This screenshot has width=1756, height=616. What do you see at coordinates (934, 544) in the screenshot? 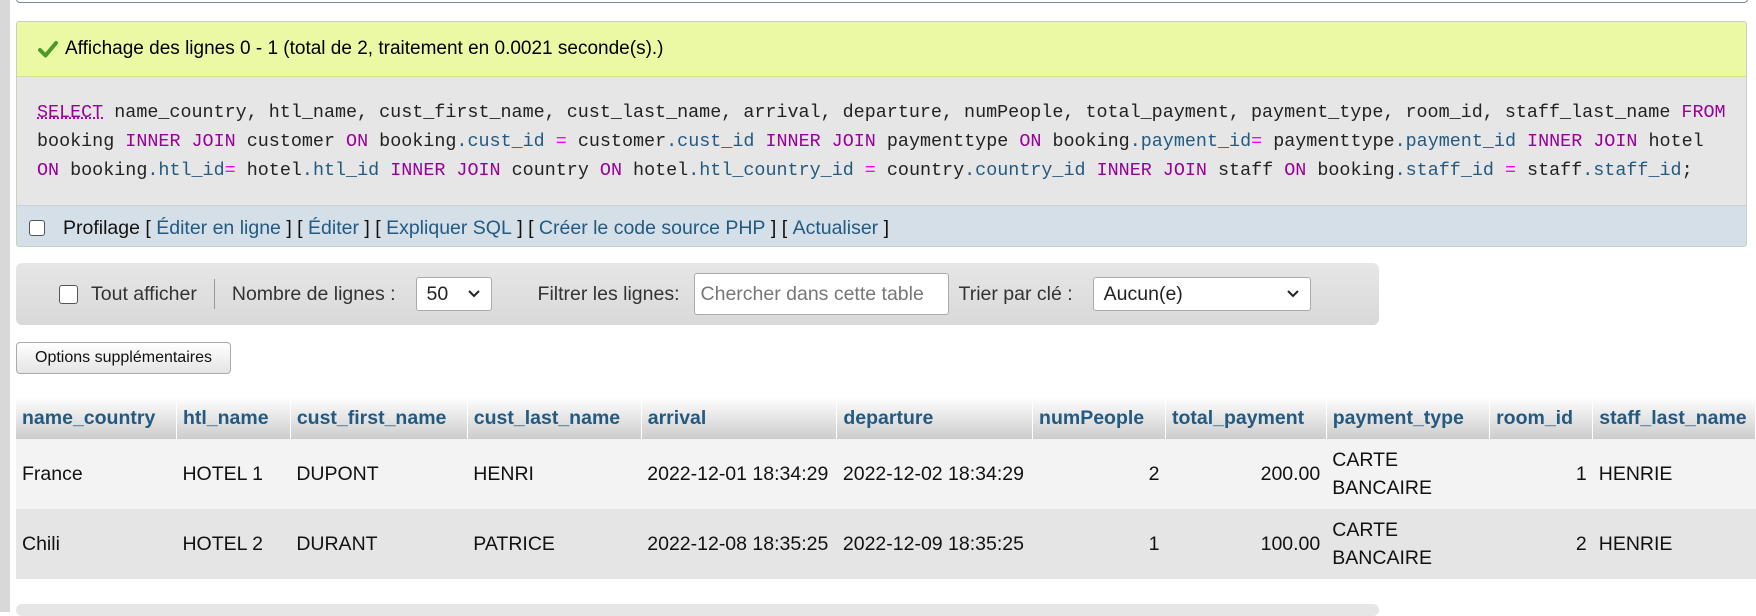
I see `cell: 2022-12-09 18:35:25` at bounding box center [934, 544].